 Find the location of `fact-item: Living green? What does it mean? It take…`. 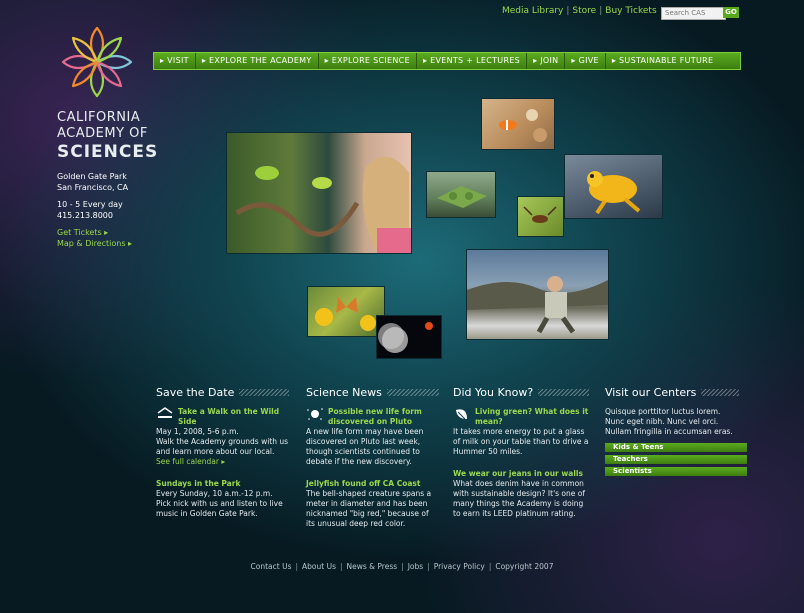

fact-item: Living green? What does it mean? It take… is located at coordinates (521, 432).